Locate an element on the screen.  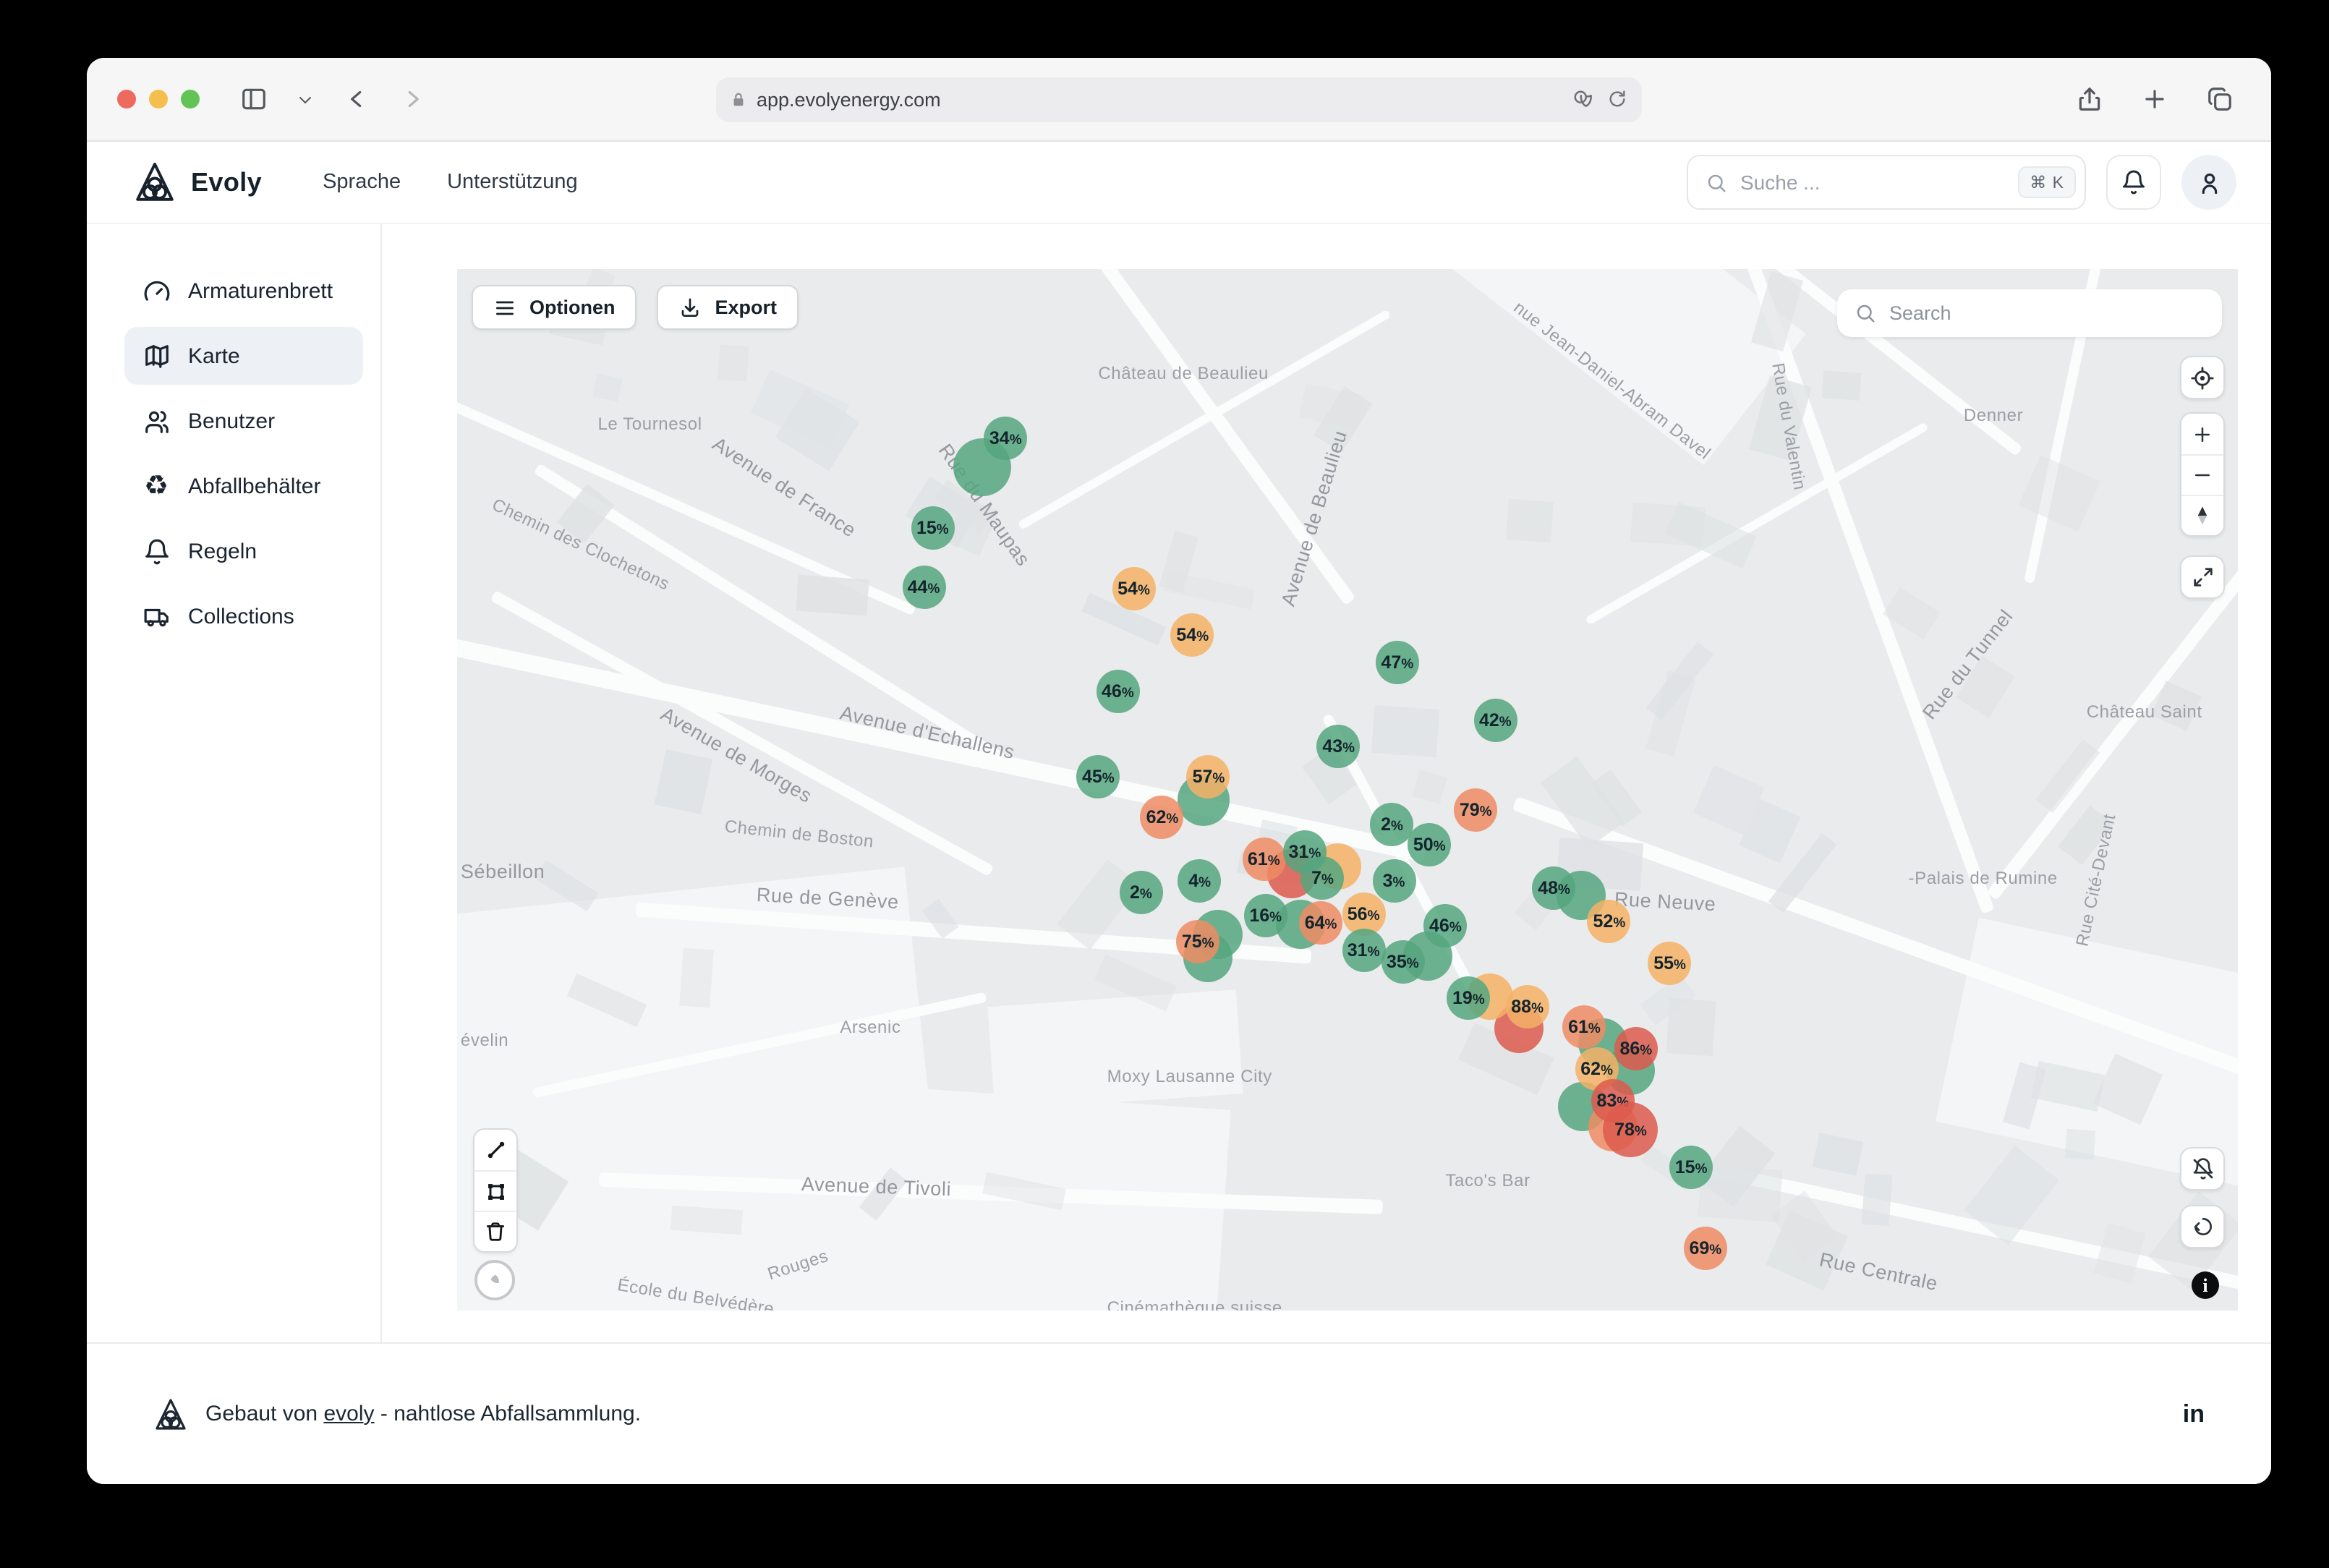
compass-button is located at coordinates (2202, 515).